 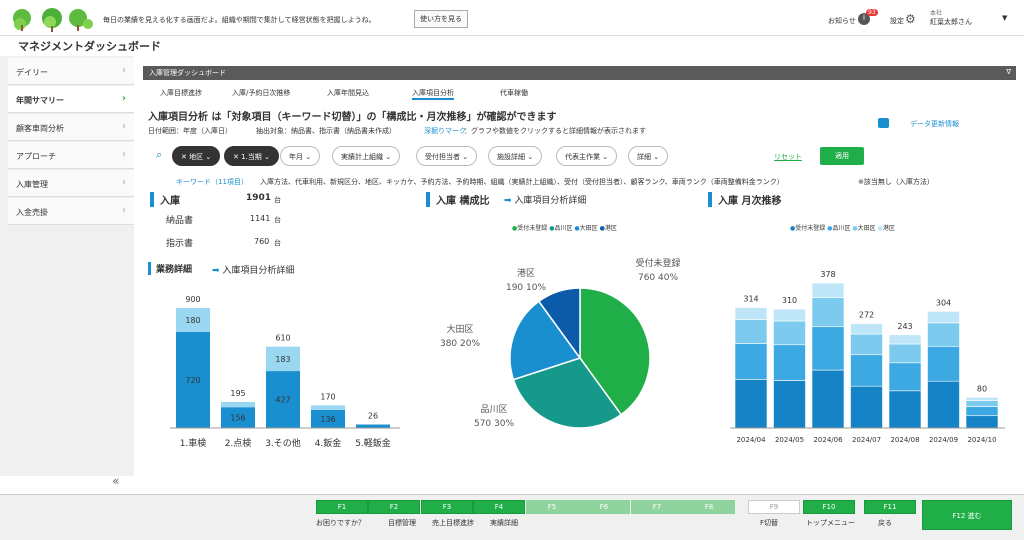 I want to click on sidebar-item-daily: デイリー ›, so click(x=71, y=71).